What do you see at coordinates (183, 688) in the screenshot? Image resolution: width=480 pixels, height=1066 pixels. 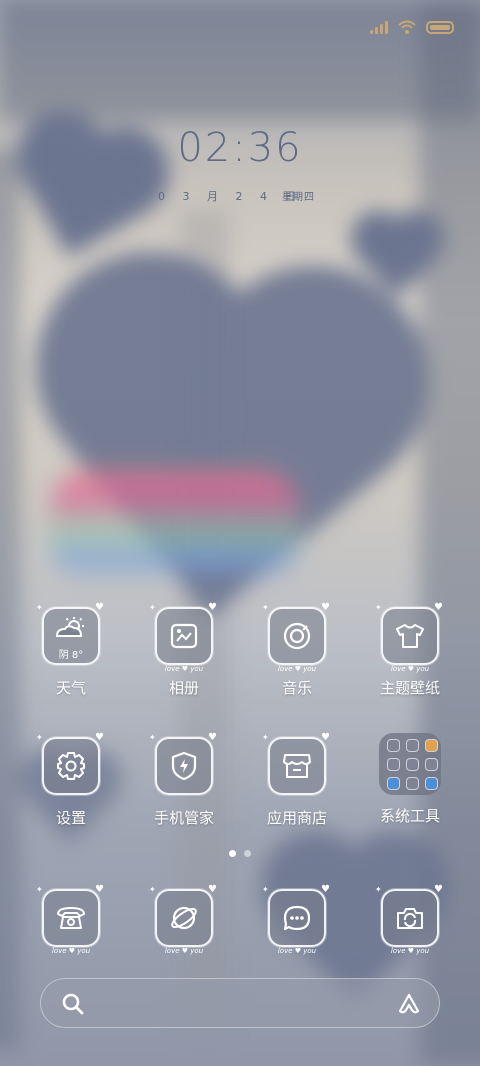 I see `app-label: 相册` at bounding box center [183, 688].